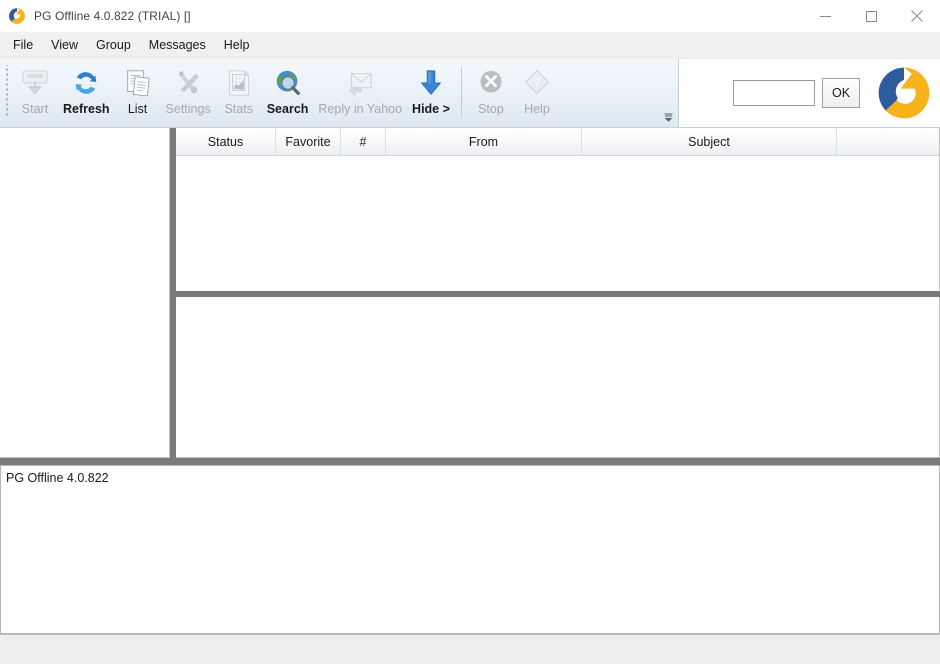 This screenshot has height=664, width=940. Describe the element at coordinates (491, 83) in the screenshot. I see `stop-circle-icon` at that location.